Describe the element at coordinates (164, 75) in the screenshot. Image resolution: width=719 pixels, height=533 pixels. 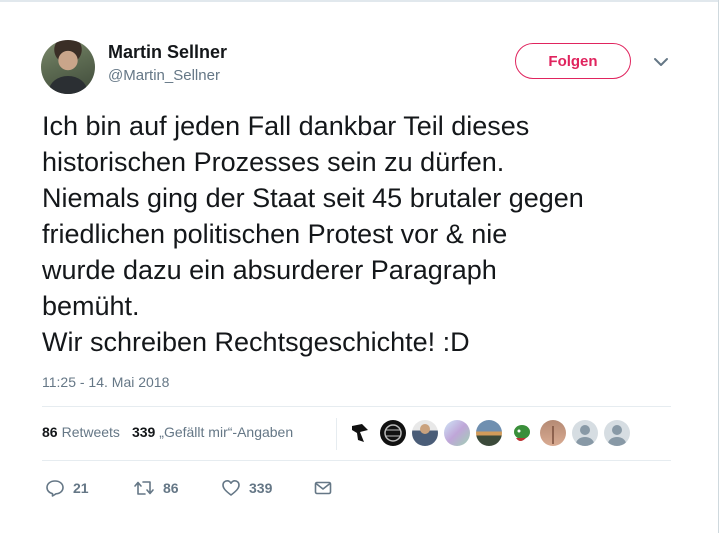
I see `author-handle: @Martin_Sellner` at that location.